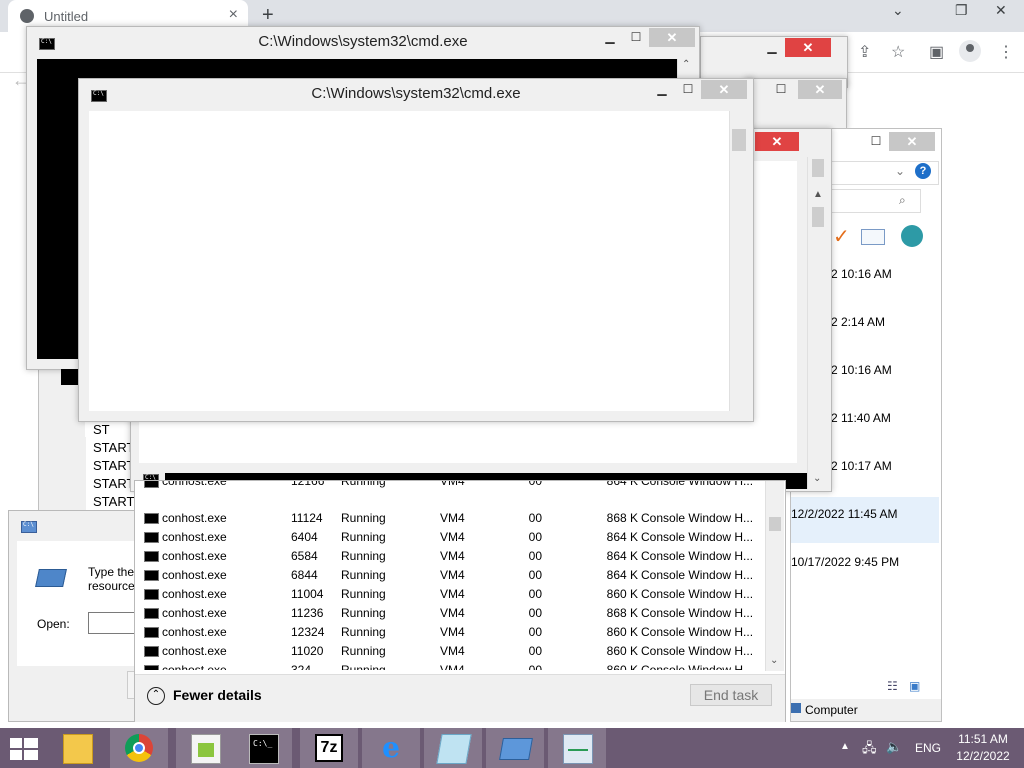  Describe the element at coordinates (301, 666) in the screenshot. I see `process-pid: 324` at that location.